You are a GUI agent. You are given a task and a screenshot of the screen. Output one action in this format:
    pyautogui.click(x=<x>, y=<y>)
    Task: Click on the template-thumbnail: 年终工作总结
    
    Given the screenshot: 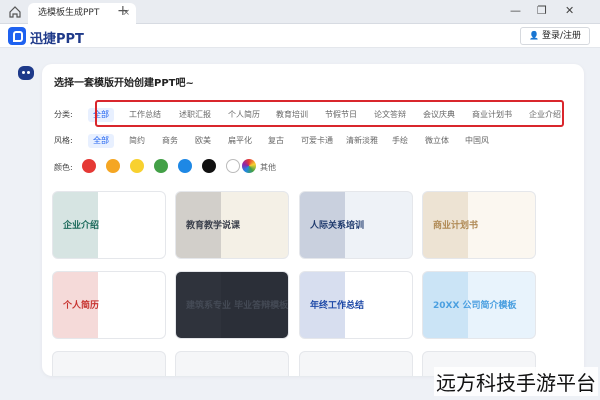 What is the action you would take?
    pyautogui.click(x=356, y=305)
    